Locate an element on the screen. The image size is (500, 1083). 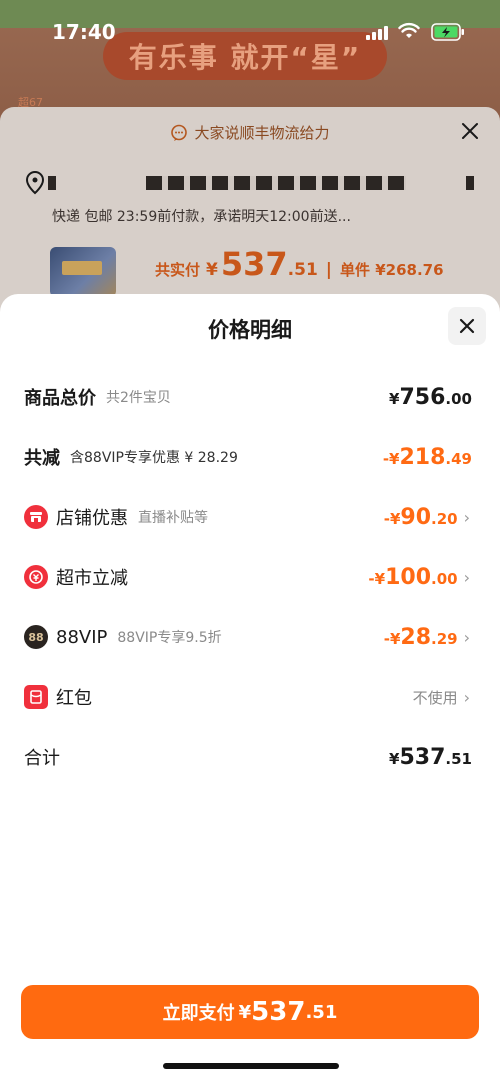
amount-int: 756 is located at coordinates (422, 397).